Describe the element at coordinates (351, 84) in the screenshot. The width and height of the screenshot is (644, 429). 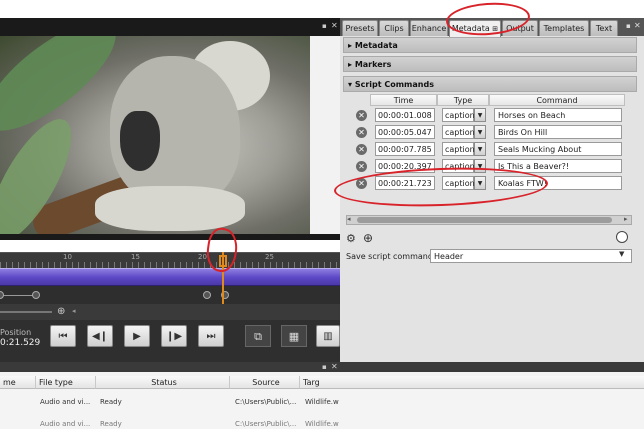
I see `expand-arrow-icon: ▾` at that location.